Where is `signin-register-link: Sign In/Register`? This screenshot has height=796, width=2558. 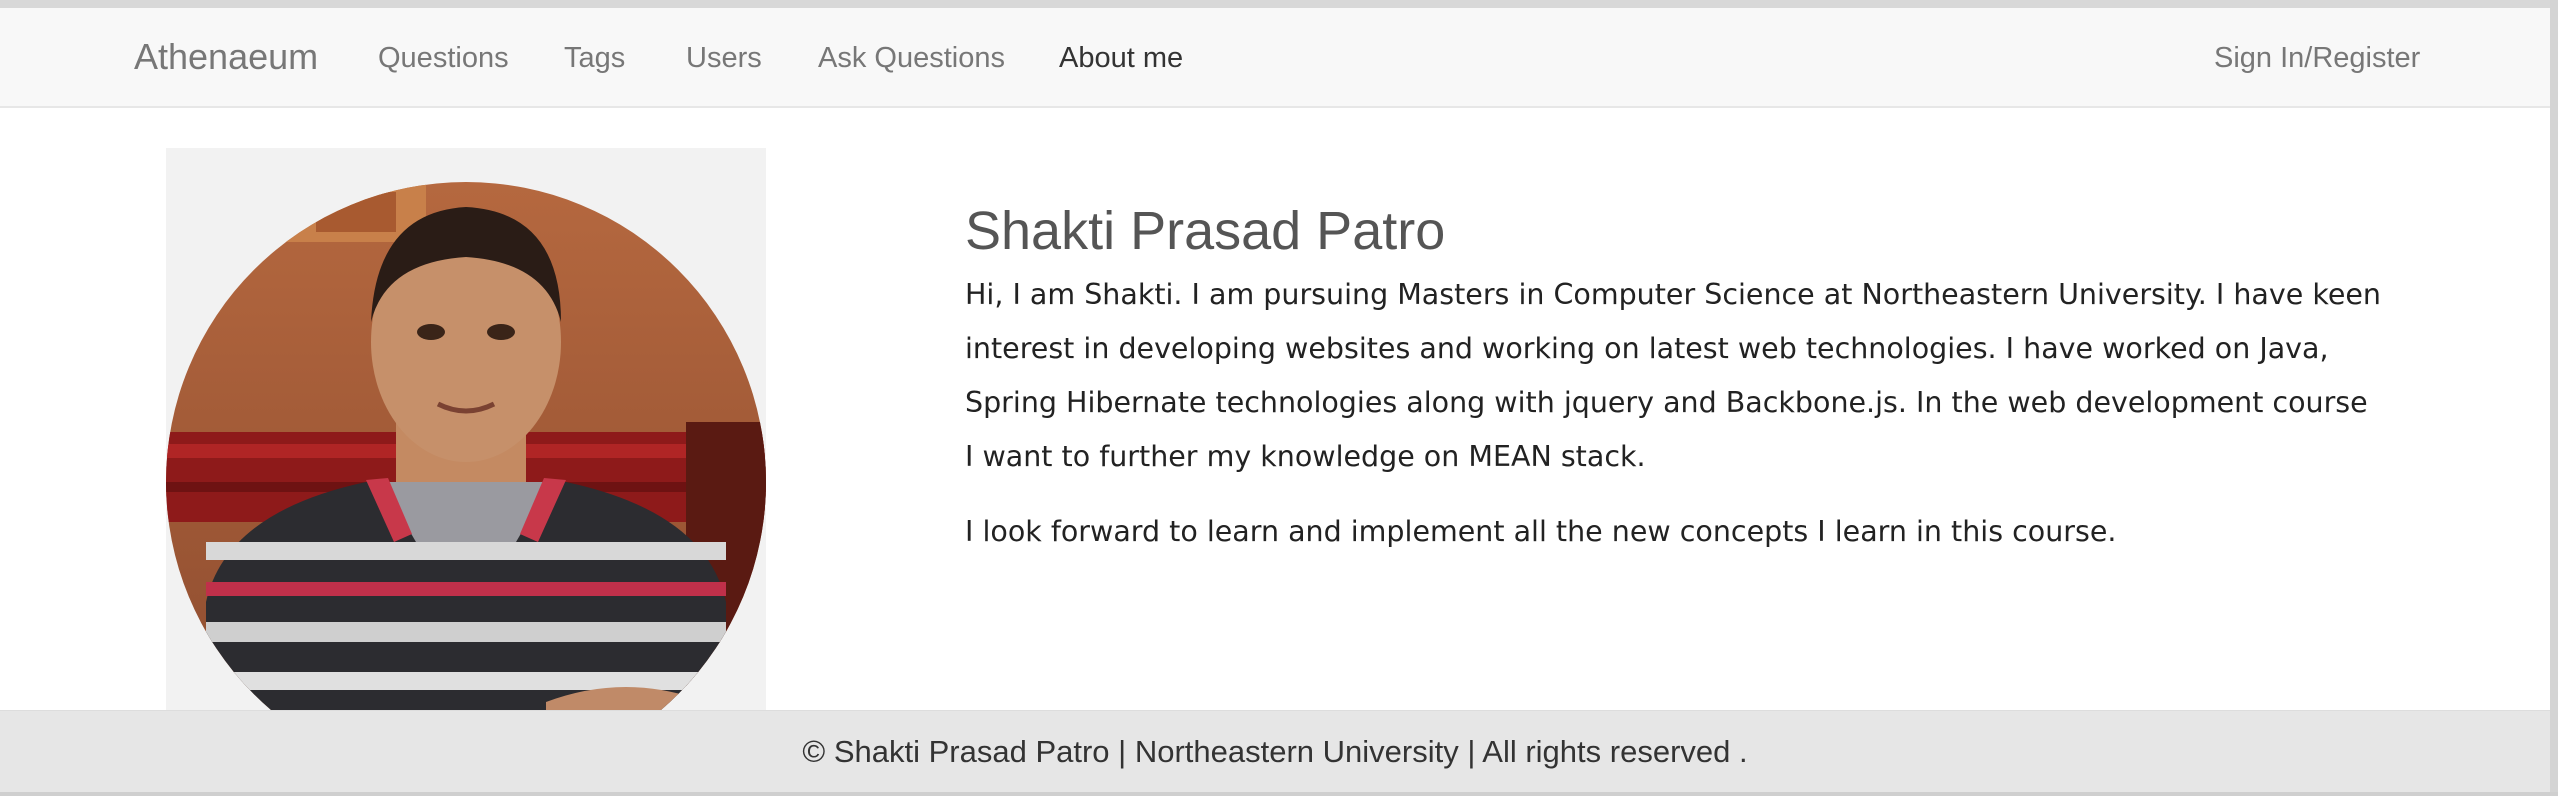 signin-register-link: Sign In/Register is located at coordinates (2317, 58).